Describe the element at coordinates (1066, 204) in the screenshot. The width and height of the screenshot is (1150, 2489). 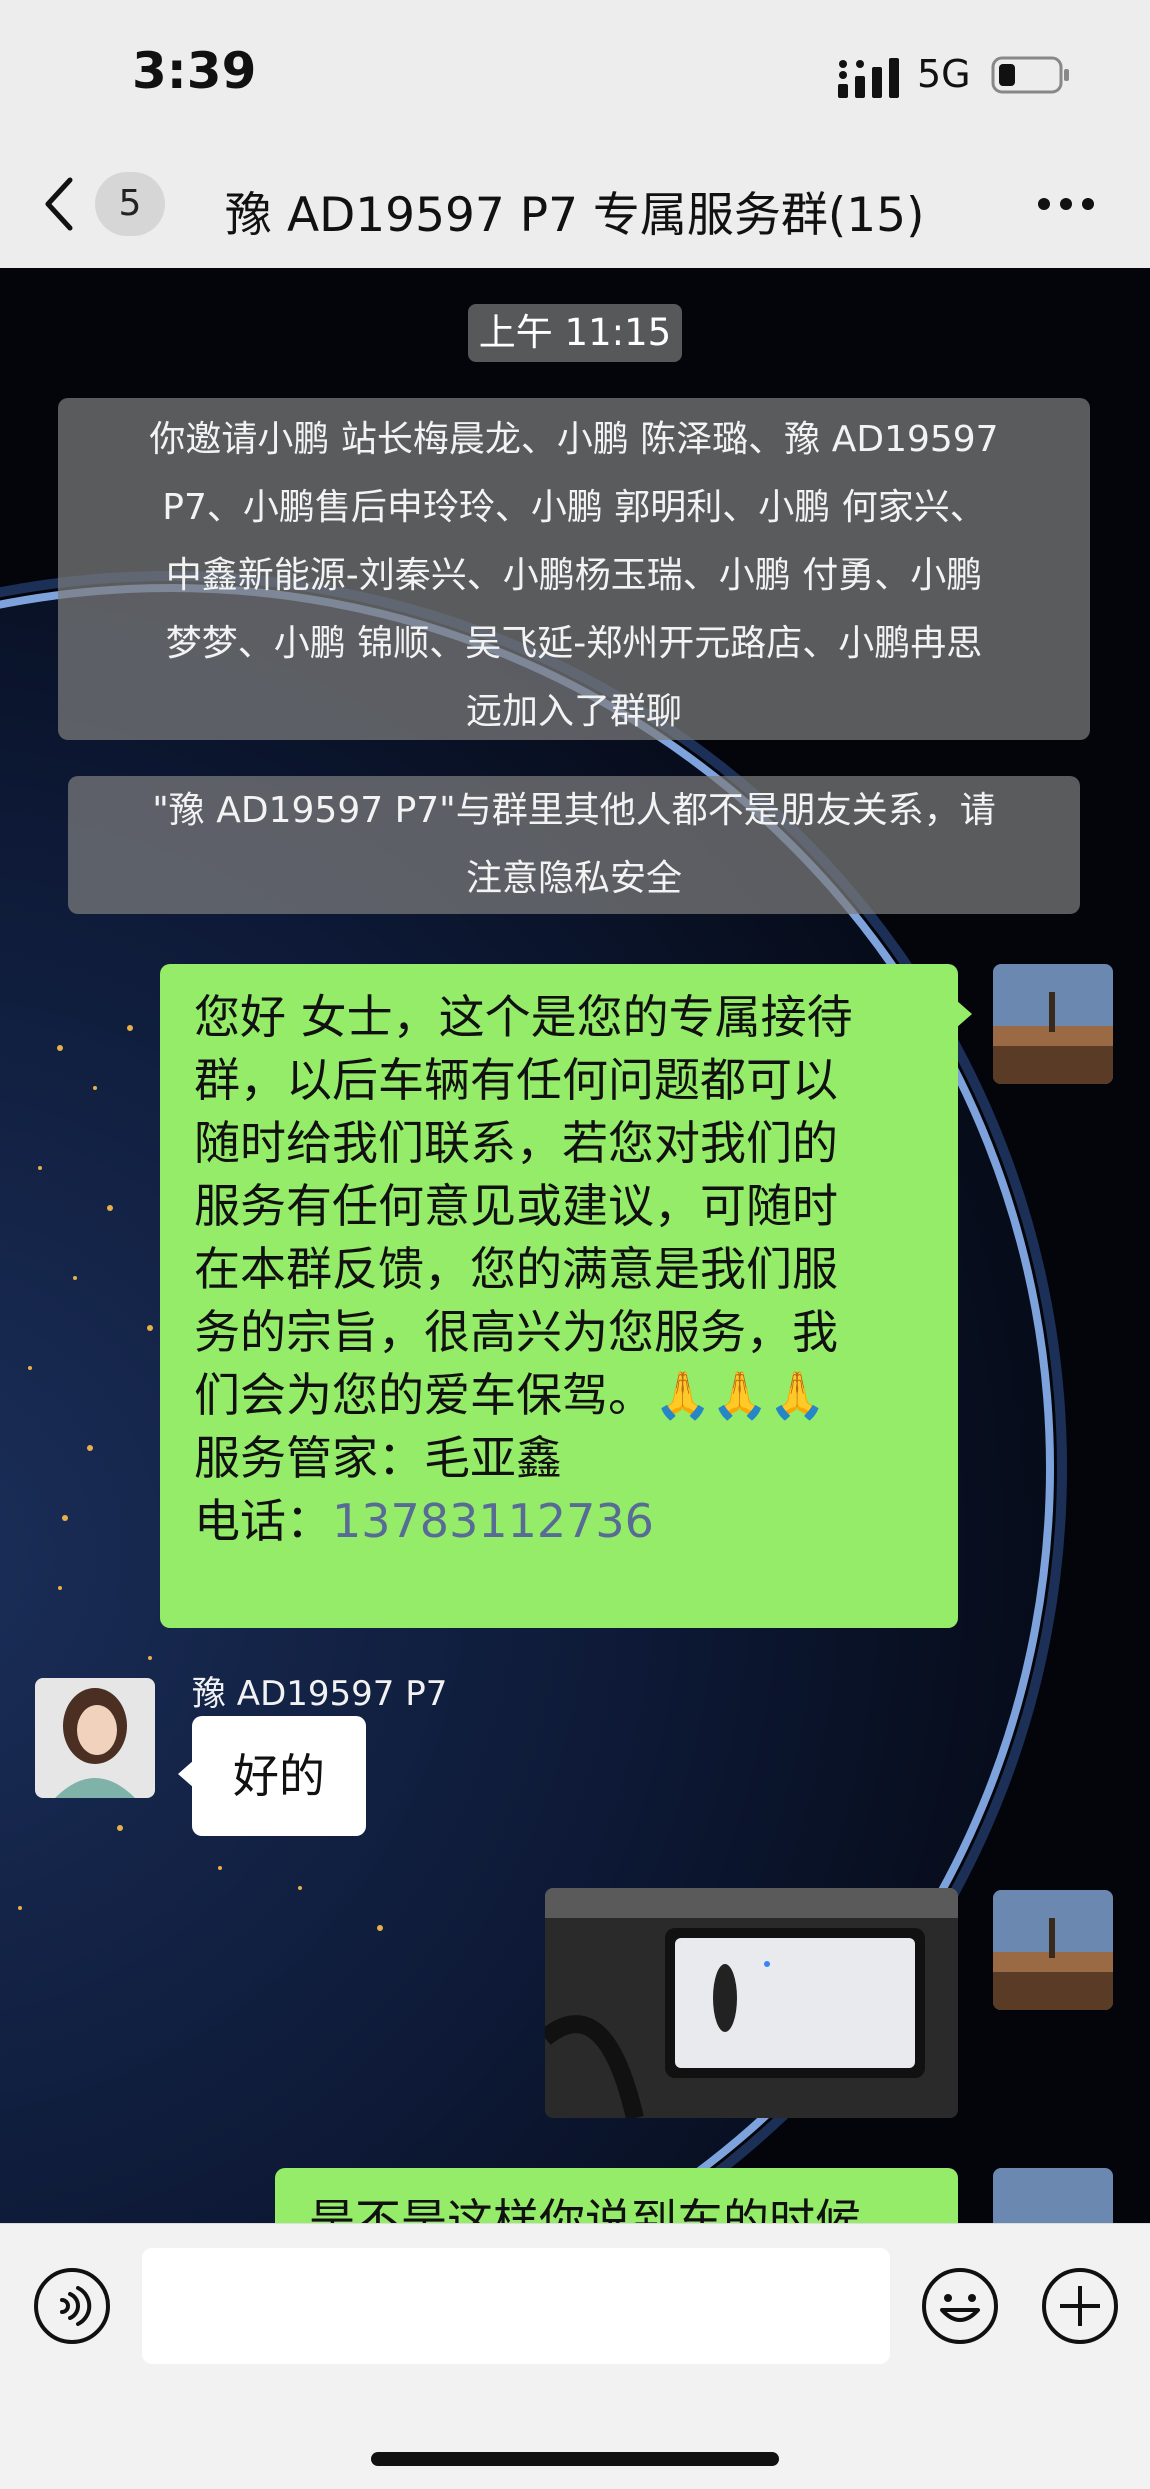
I see `more-options-icon` at that location.